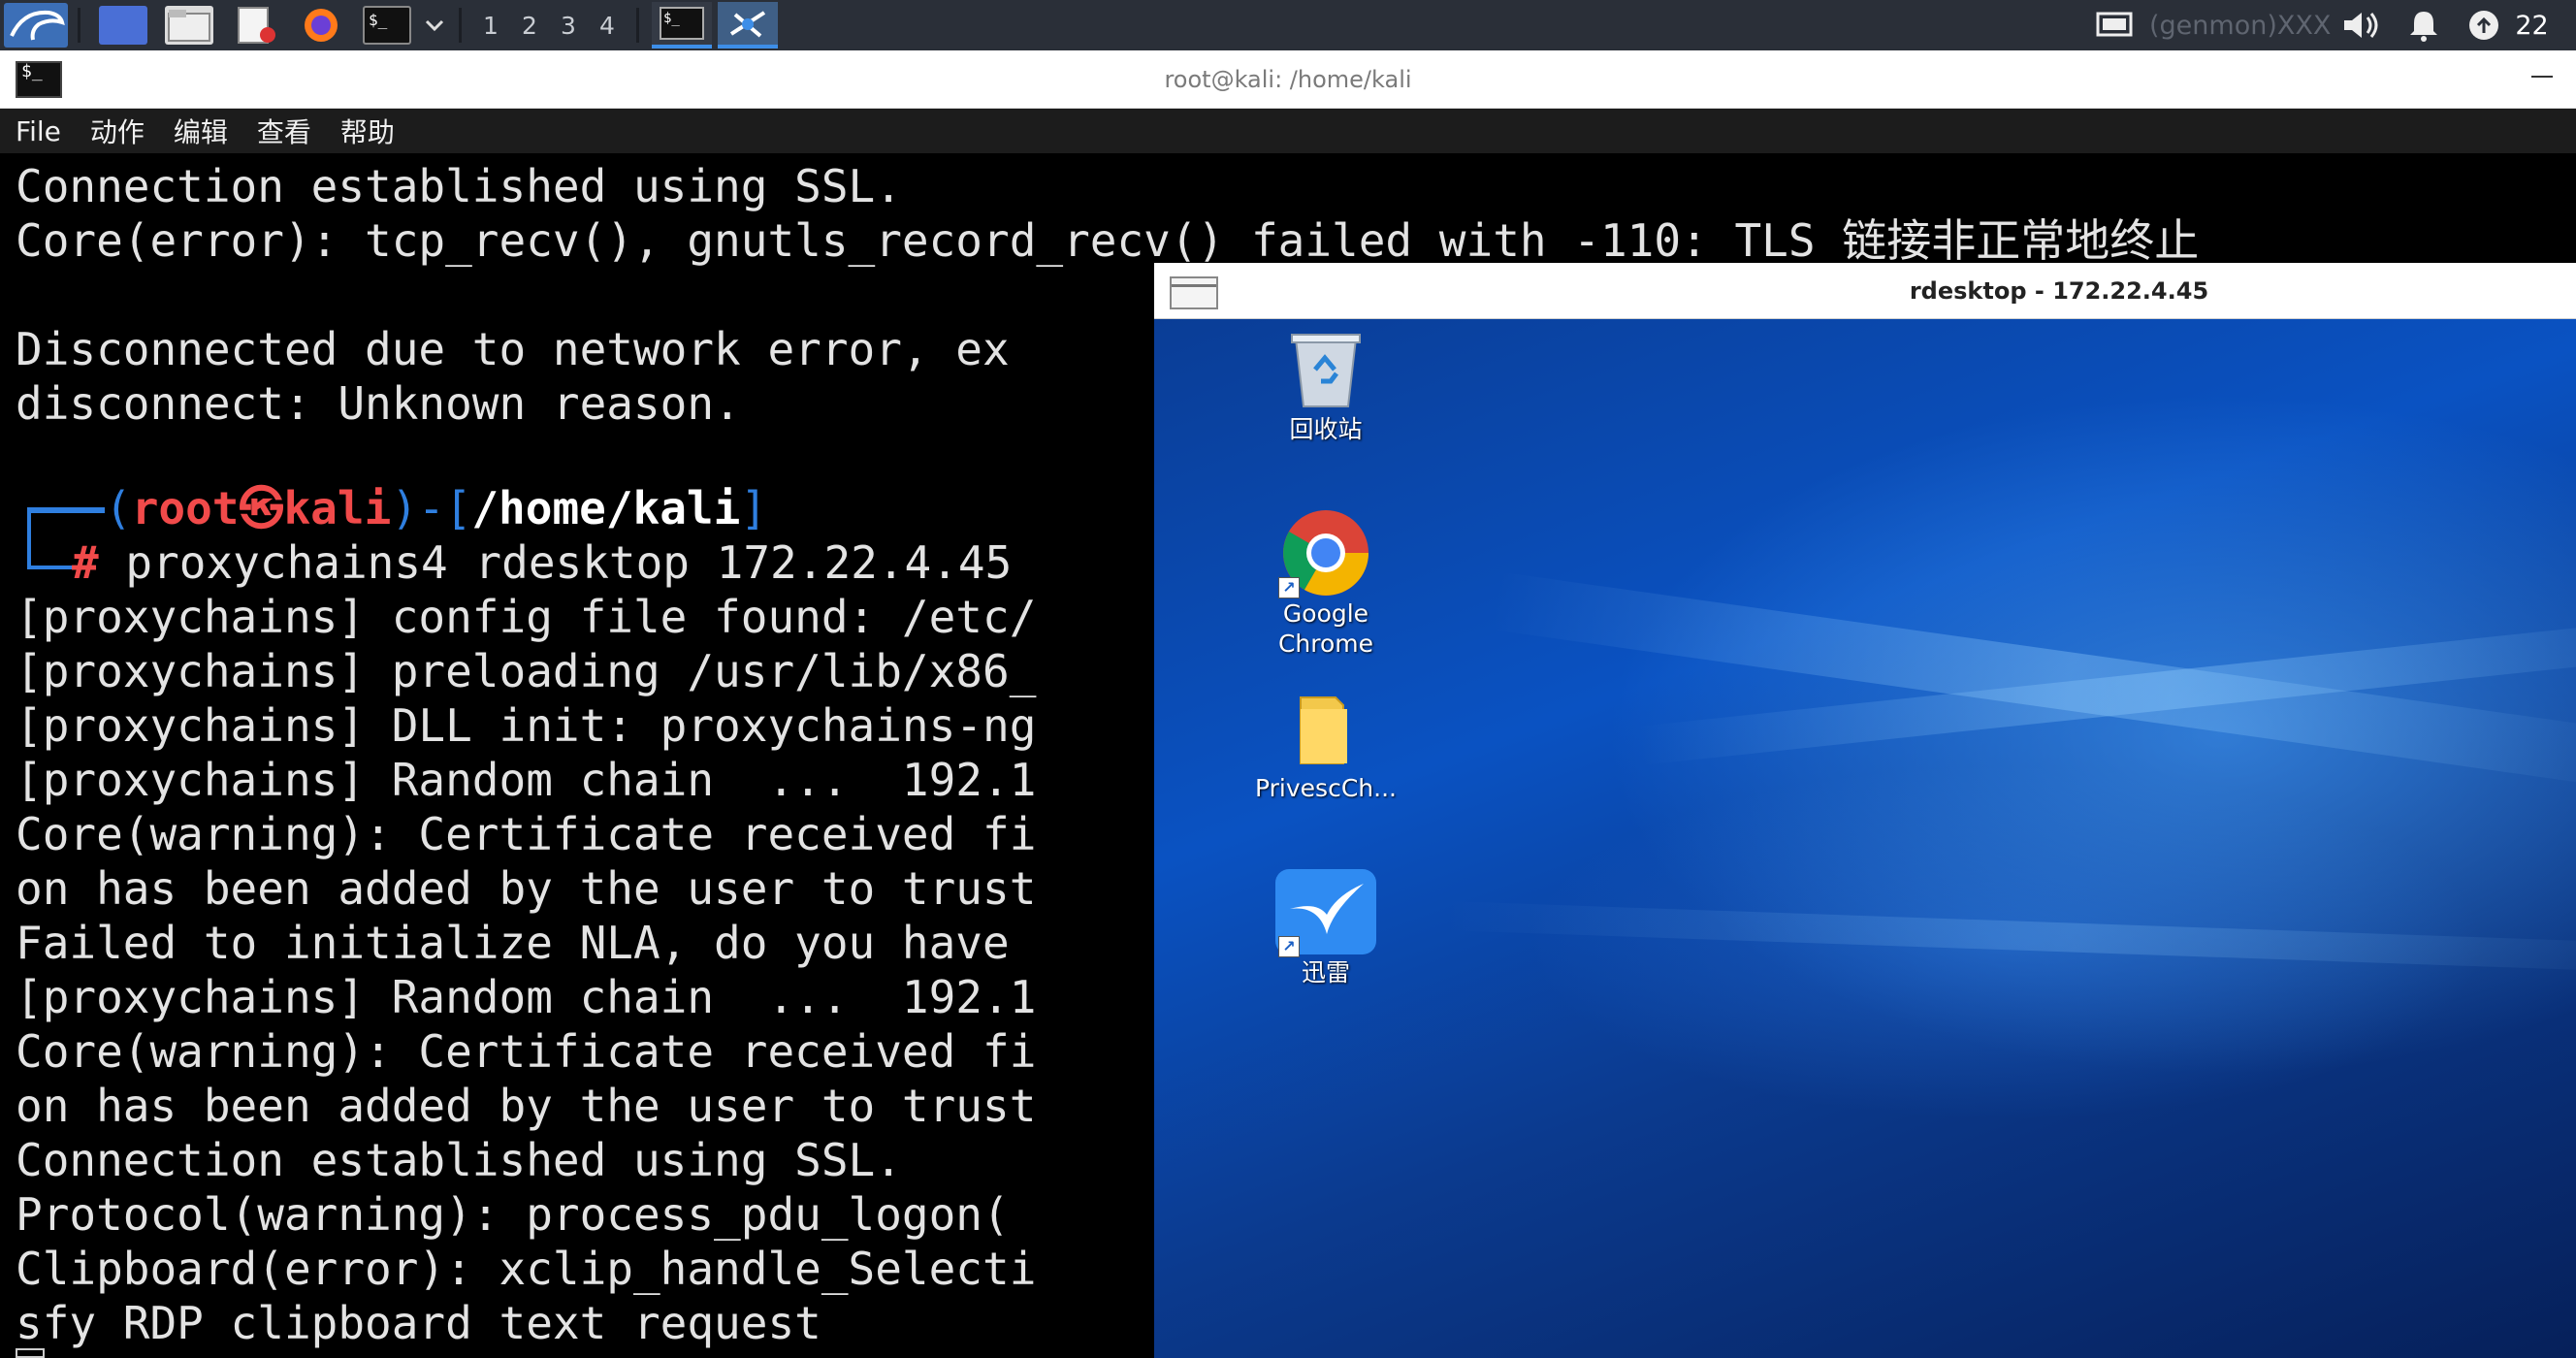  What do you see at coordinates (568, 25) in the screenshot?
I see `workspace-3: 3` at bounding box center [568, 25].